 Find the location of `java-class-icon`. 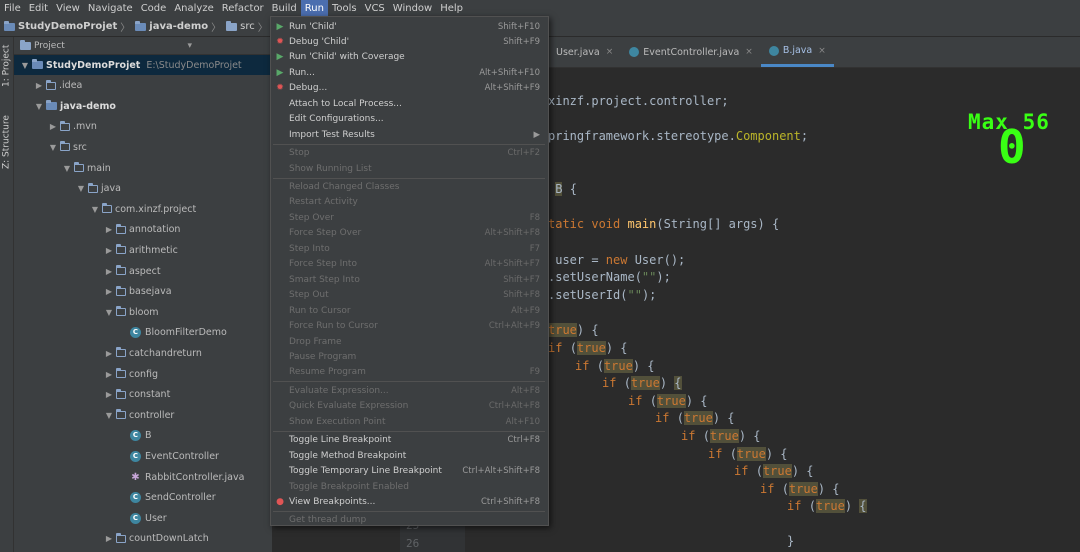

java-class-icon is located at coordinates (773, 50).